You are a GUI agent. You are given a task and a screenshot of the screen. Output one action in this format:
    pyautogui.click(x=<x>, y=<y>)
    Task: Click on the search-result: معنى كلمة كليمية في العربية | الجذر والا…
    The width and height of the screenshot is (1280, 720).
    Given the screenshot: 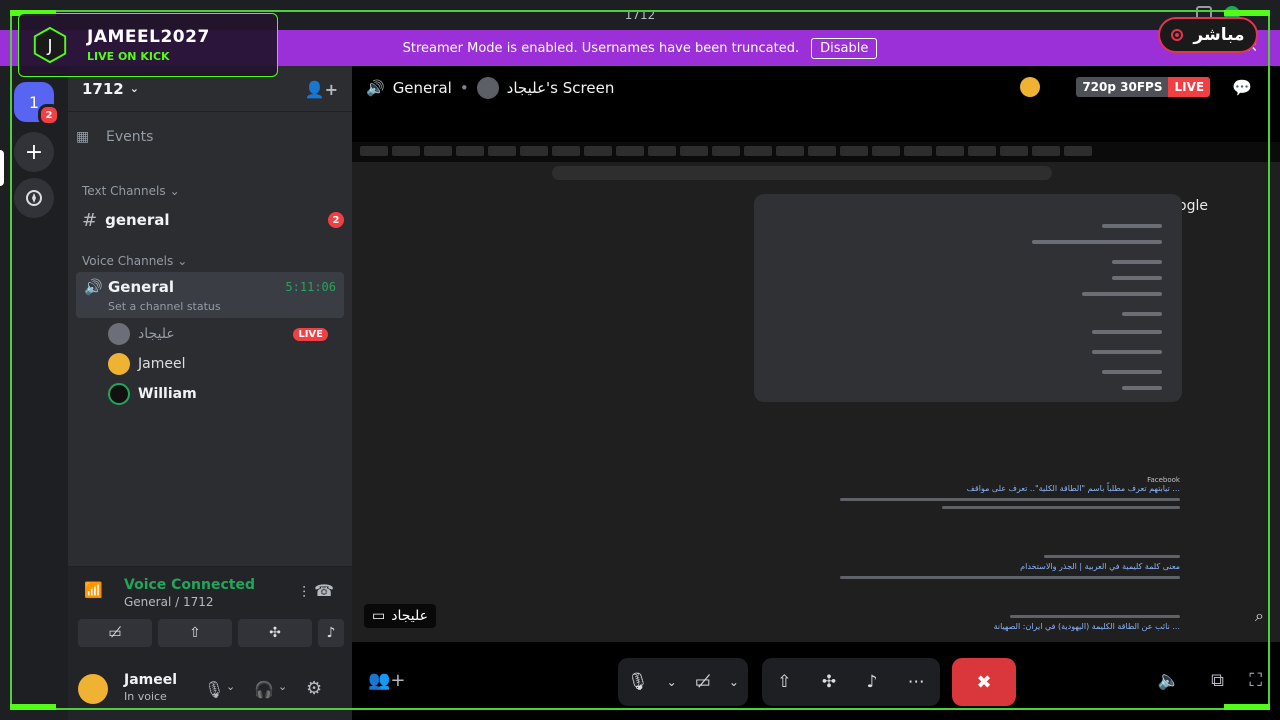 What is the action you would take?
    pyautogui.click(x=1010, y=564)
    